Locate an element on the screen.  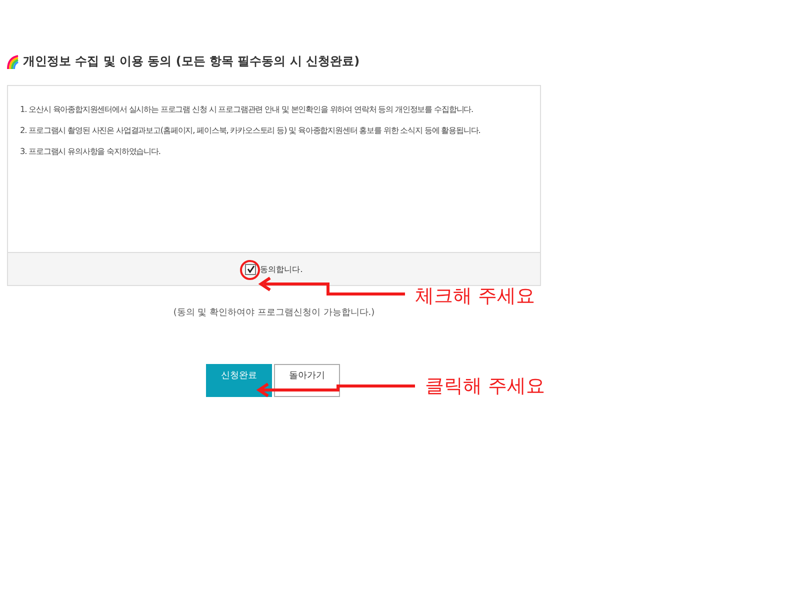
annotation-text: 체크해 주세요 is located at coordinates (475, 296).